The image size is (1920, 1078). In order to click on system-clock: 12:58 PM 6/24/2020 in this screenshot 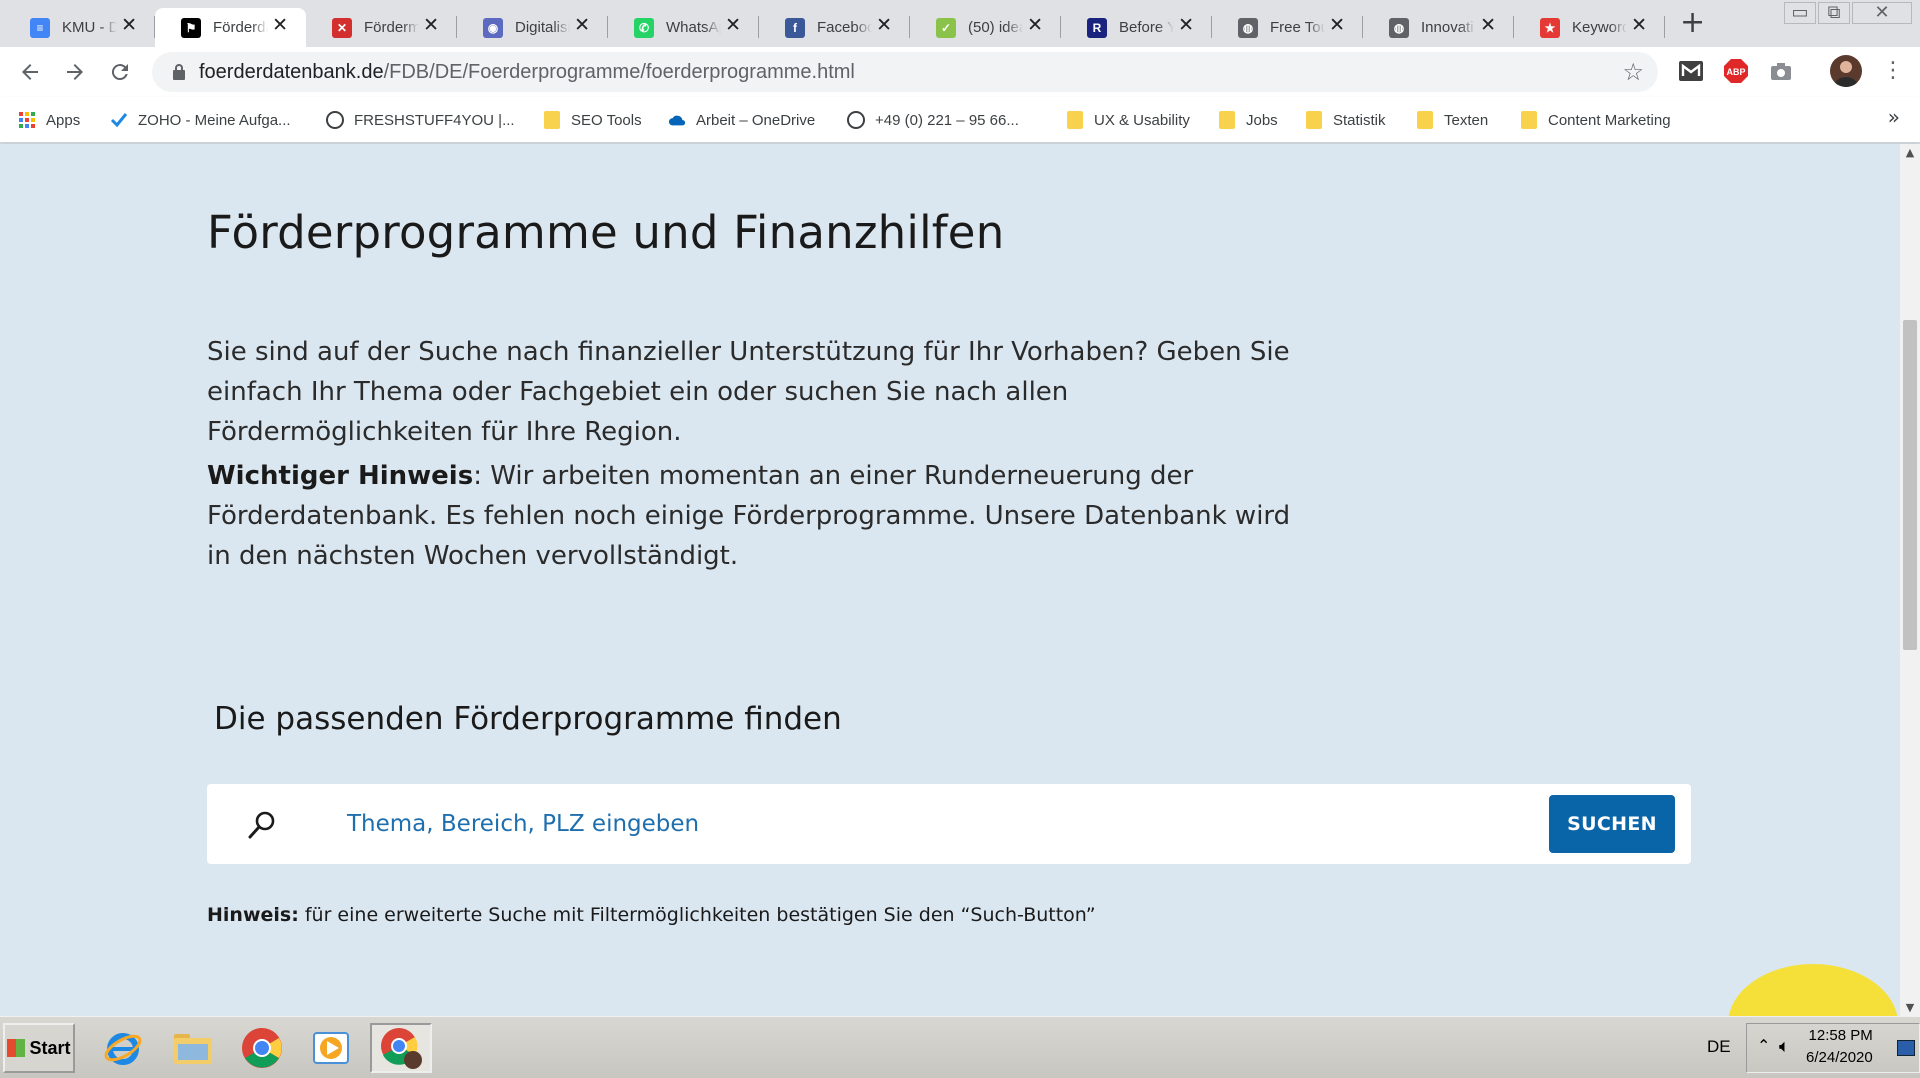, I will do `click(1839, 1047)`.